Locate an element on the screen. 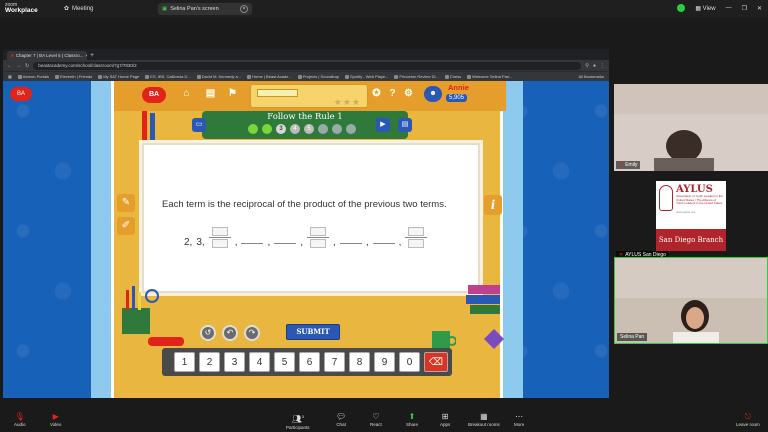 The image size is (768, 432). help-icon: ? is located at coordinates (392, 93).